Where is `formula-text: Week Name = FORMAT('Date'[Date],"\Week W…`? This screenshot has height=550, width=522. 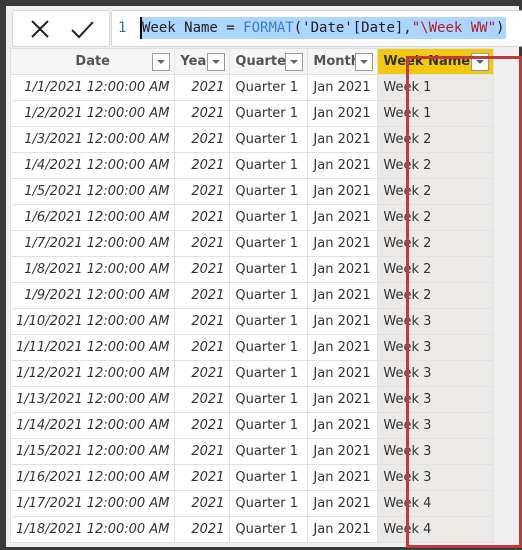 formula-text: Week Name = FORMAT('Date'[Date],"\Week W… is located at coordinates (323, 28).